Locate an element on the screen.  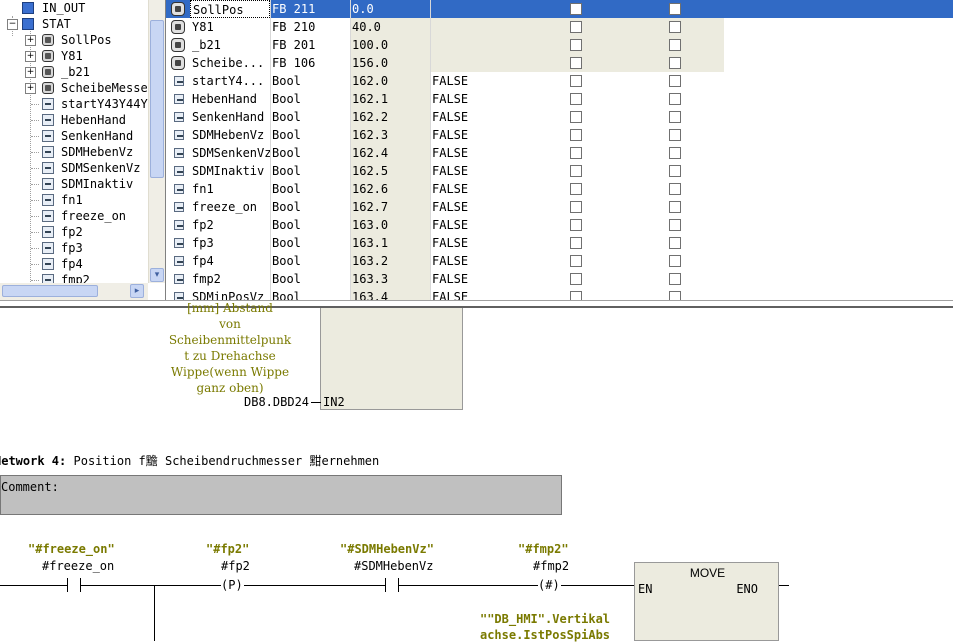
address-cell: 163.1 is located at coordinates (391, 243).